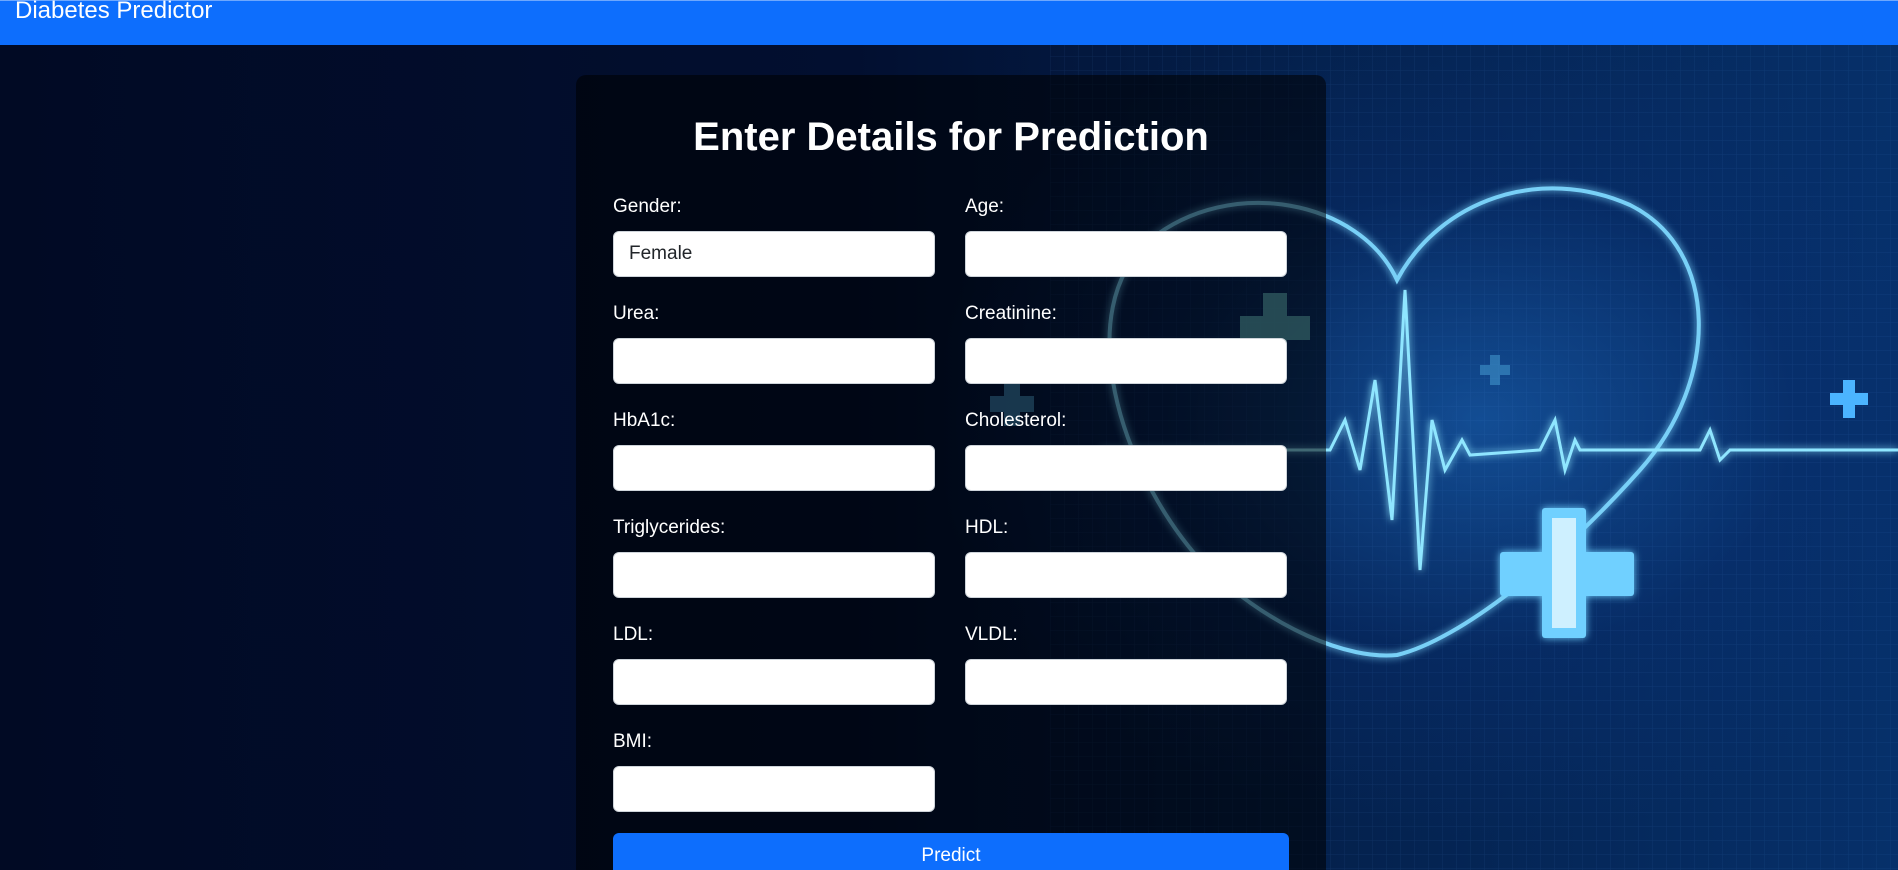  What do you see at coordinates (636, 313) in the screenshot?
I see `urea-label: Urea:` at bounding box center [636, 313].